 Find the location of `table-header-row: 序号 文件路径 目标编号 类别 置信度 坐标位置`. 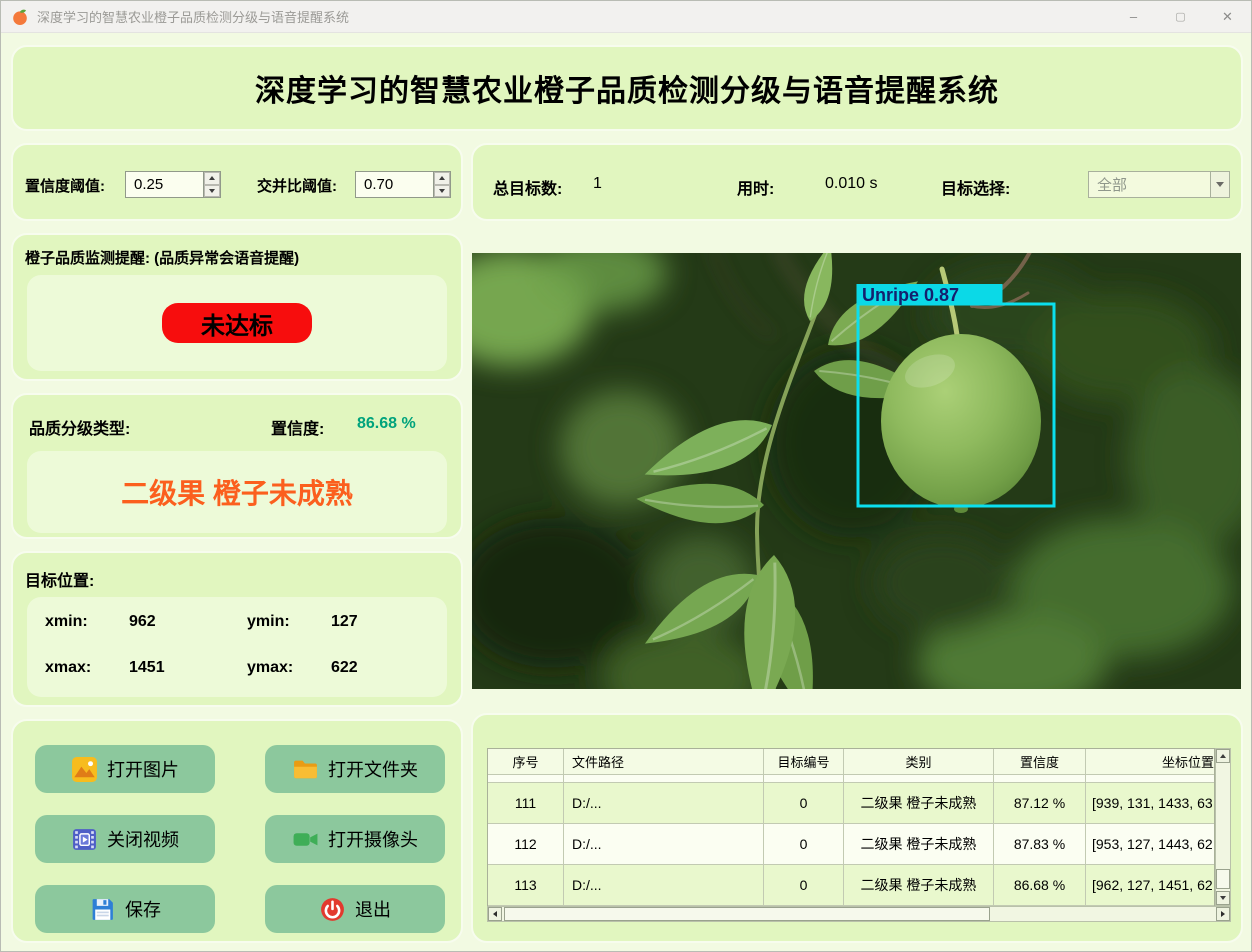

table-header-row: 序号 文件路径 目标编号 类别 置信度 坐标位置 is located at coordinates (851, 762).